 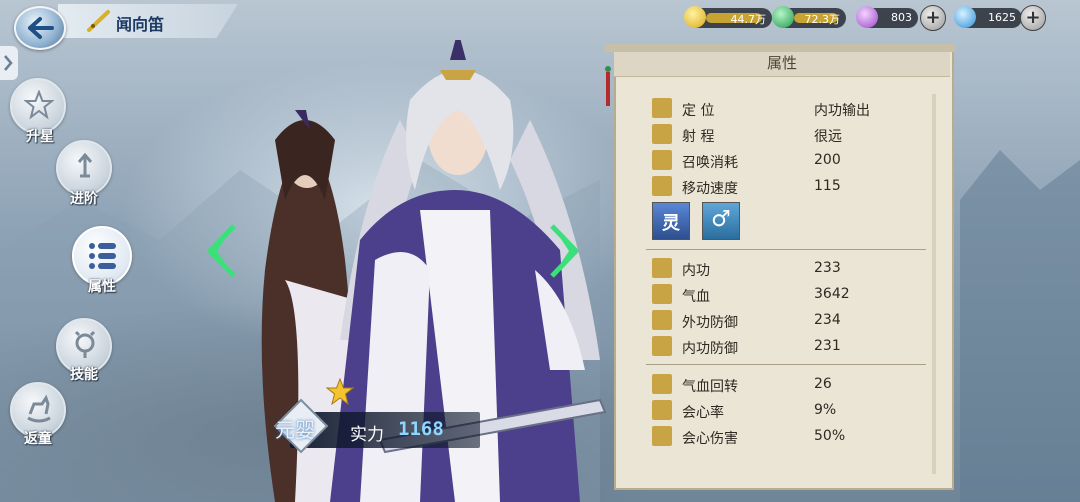 What do you see at coordinates (671, 223) in the screenshot?
I see `spirit-class-icon: 灵` at bounding box center [671, 223].